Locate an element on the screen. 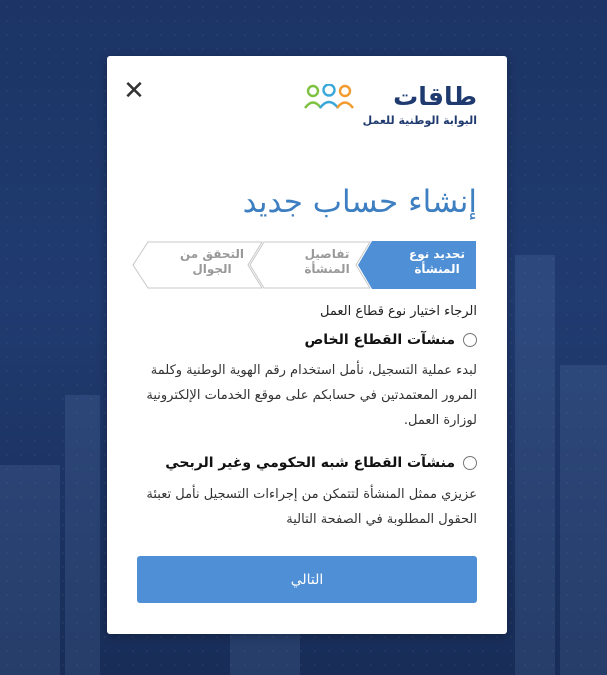  semi-government-label: منشآت القطاع شبه الحكومي وغير الربحي is located at coordinates (310, 463).